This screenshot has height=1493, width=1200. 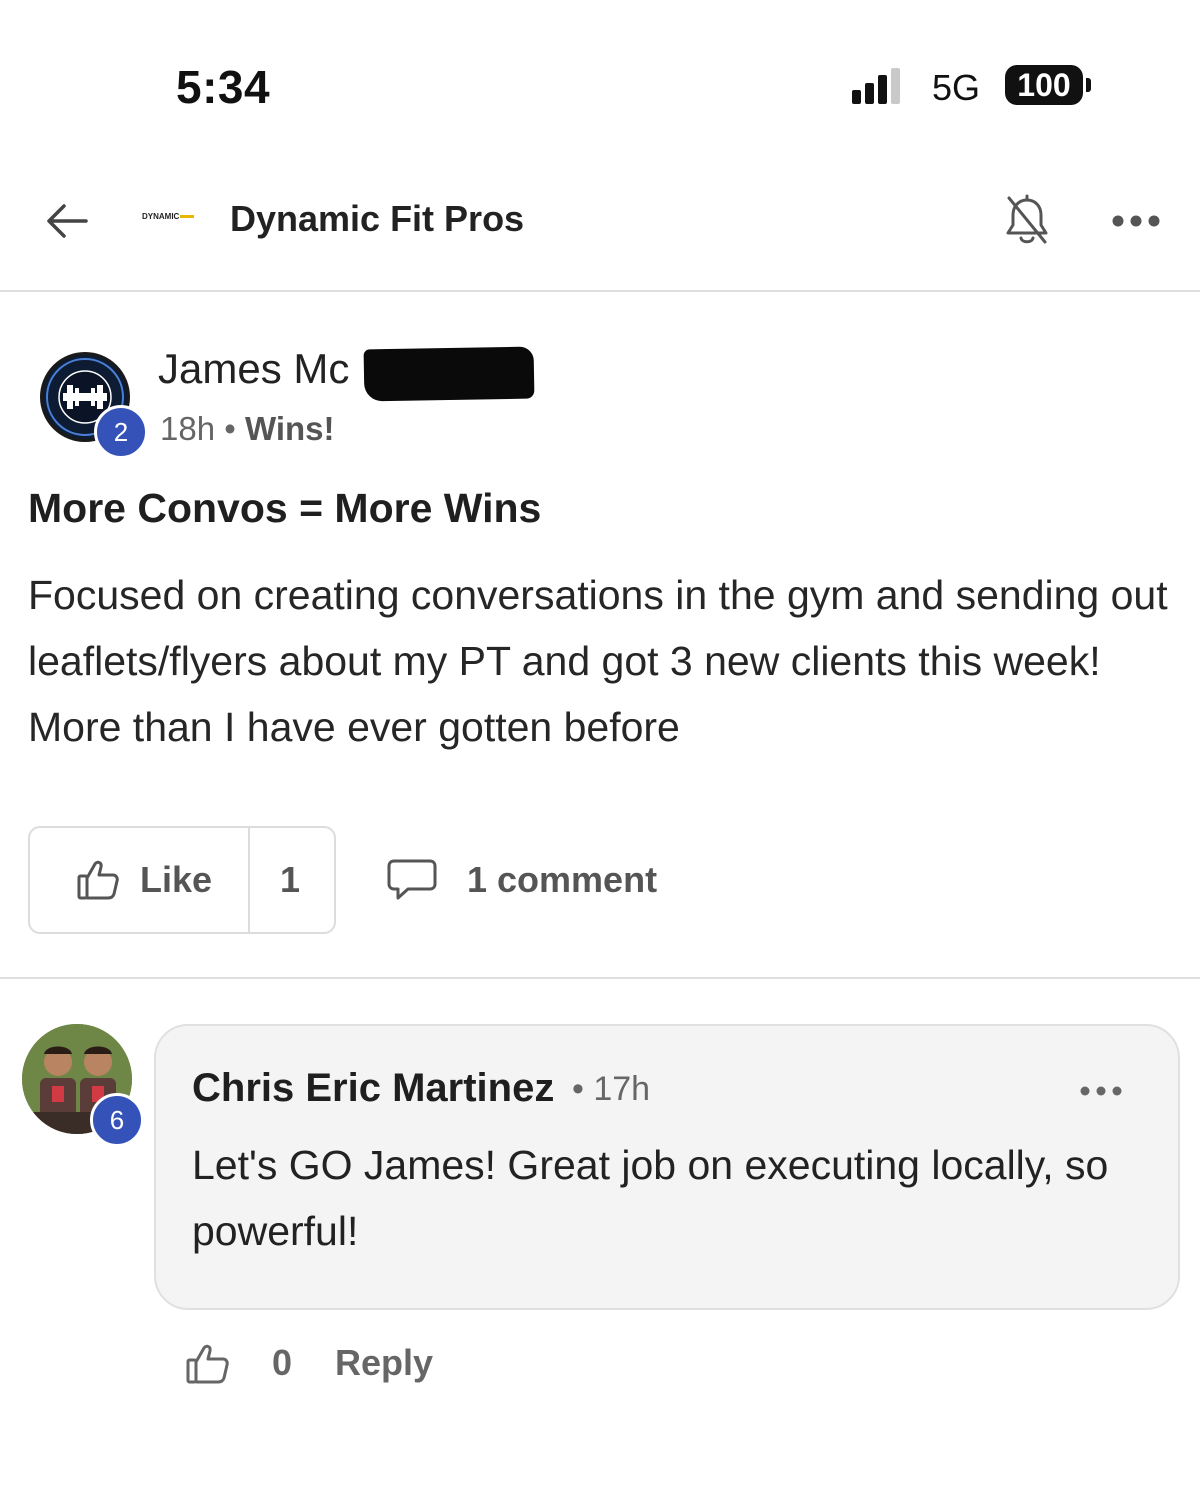 What do you see at coordinates (285, 508) in the screenshot?
I see `post-title: More Convos = More Wins` at bounding box center [285, 508].